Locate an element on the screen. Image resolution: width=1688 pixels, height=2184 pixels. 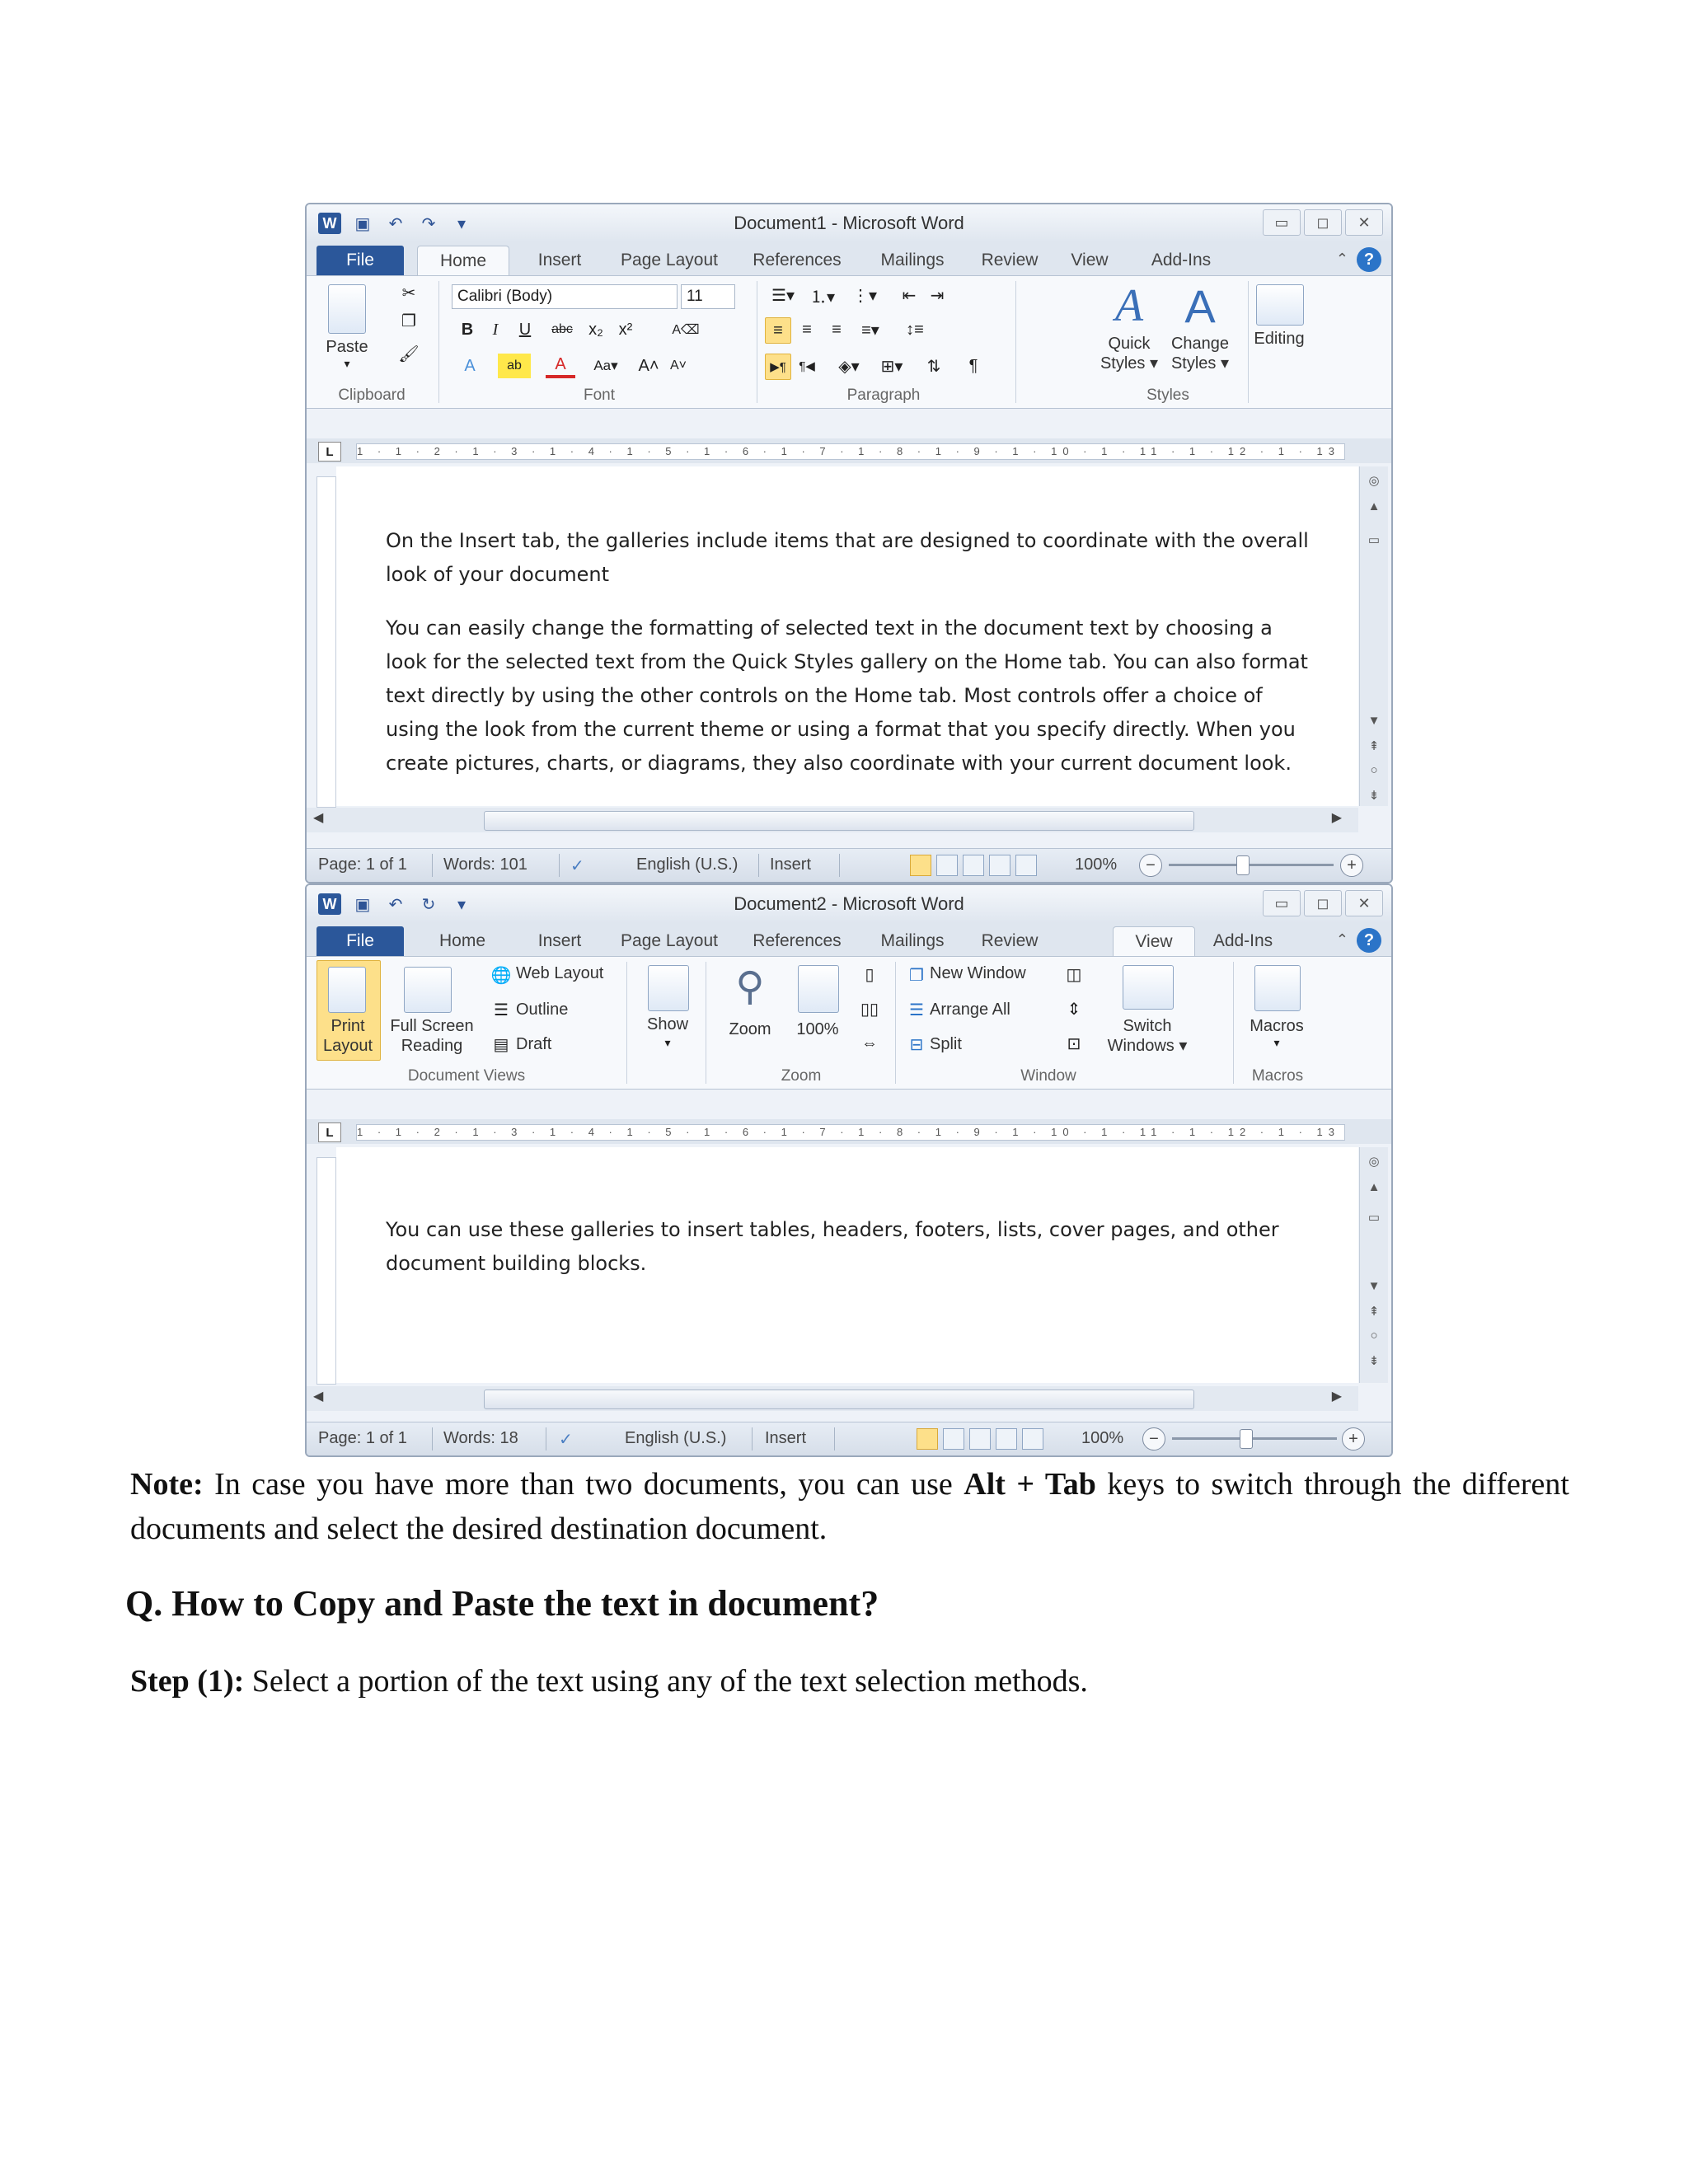
draft-icon: ▤ is located at coordinates (502, 1044).